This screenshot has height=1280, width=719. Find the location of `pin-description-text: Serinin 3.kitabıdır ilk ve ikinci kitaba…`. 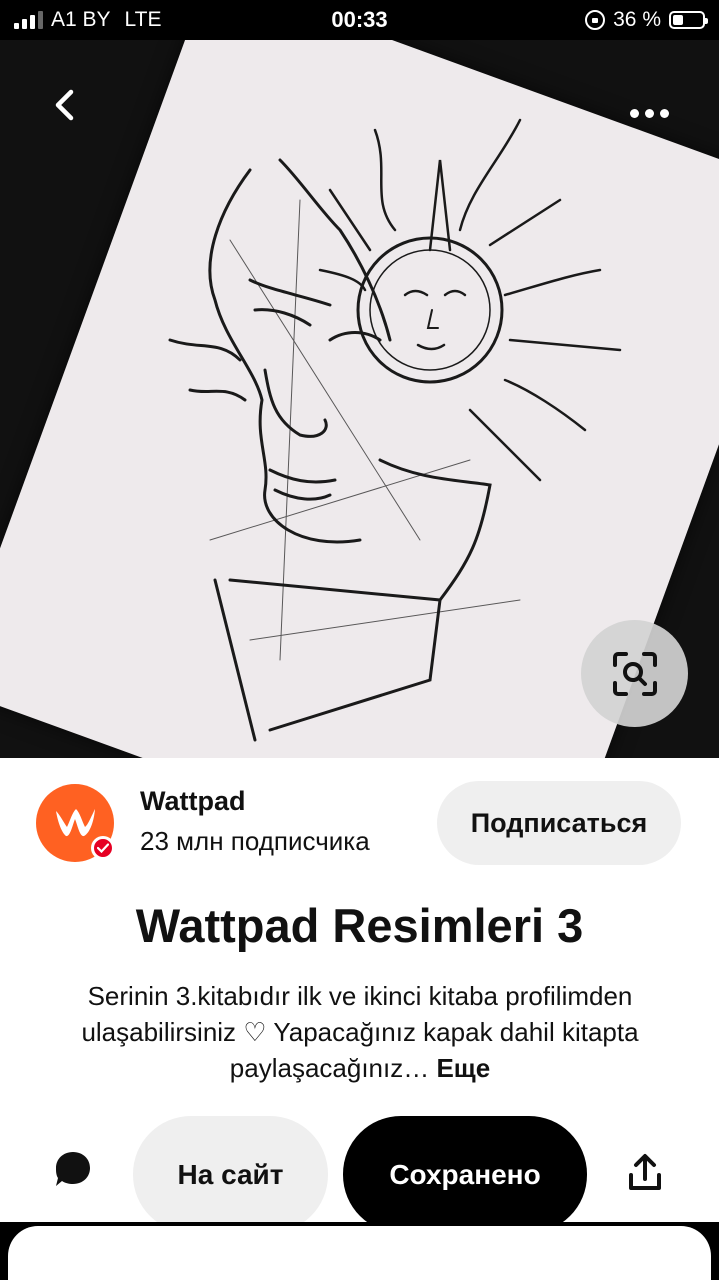

pin-description-text: Serinin 3.kitabıdır ilk ve ikinci kitaba… is located at coordinates (360, 1032).